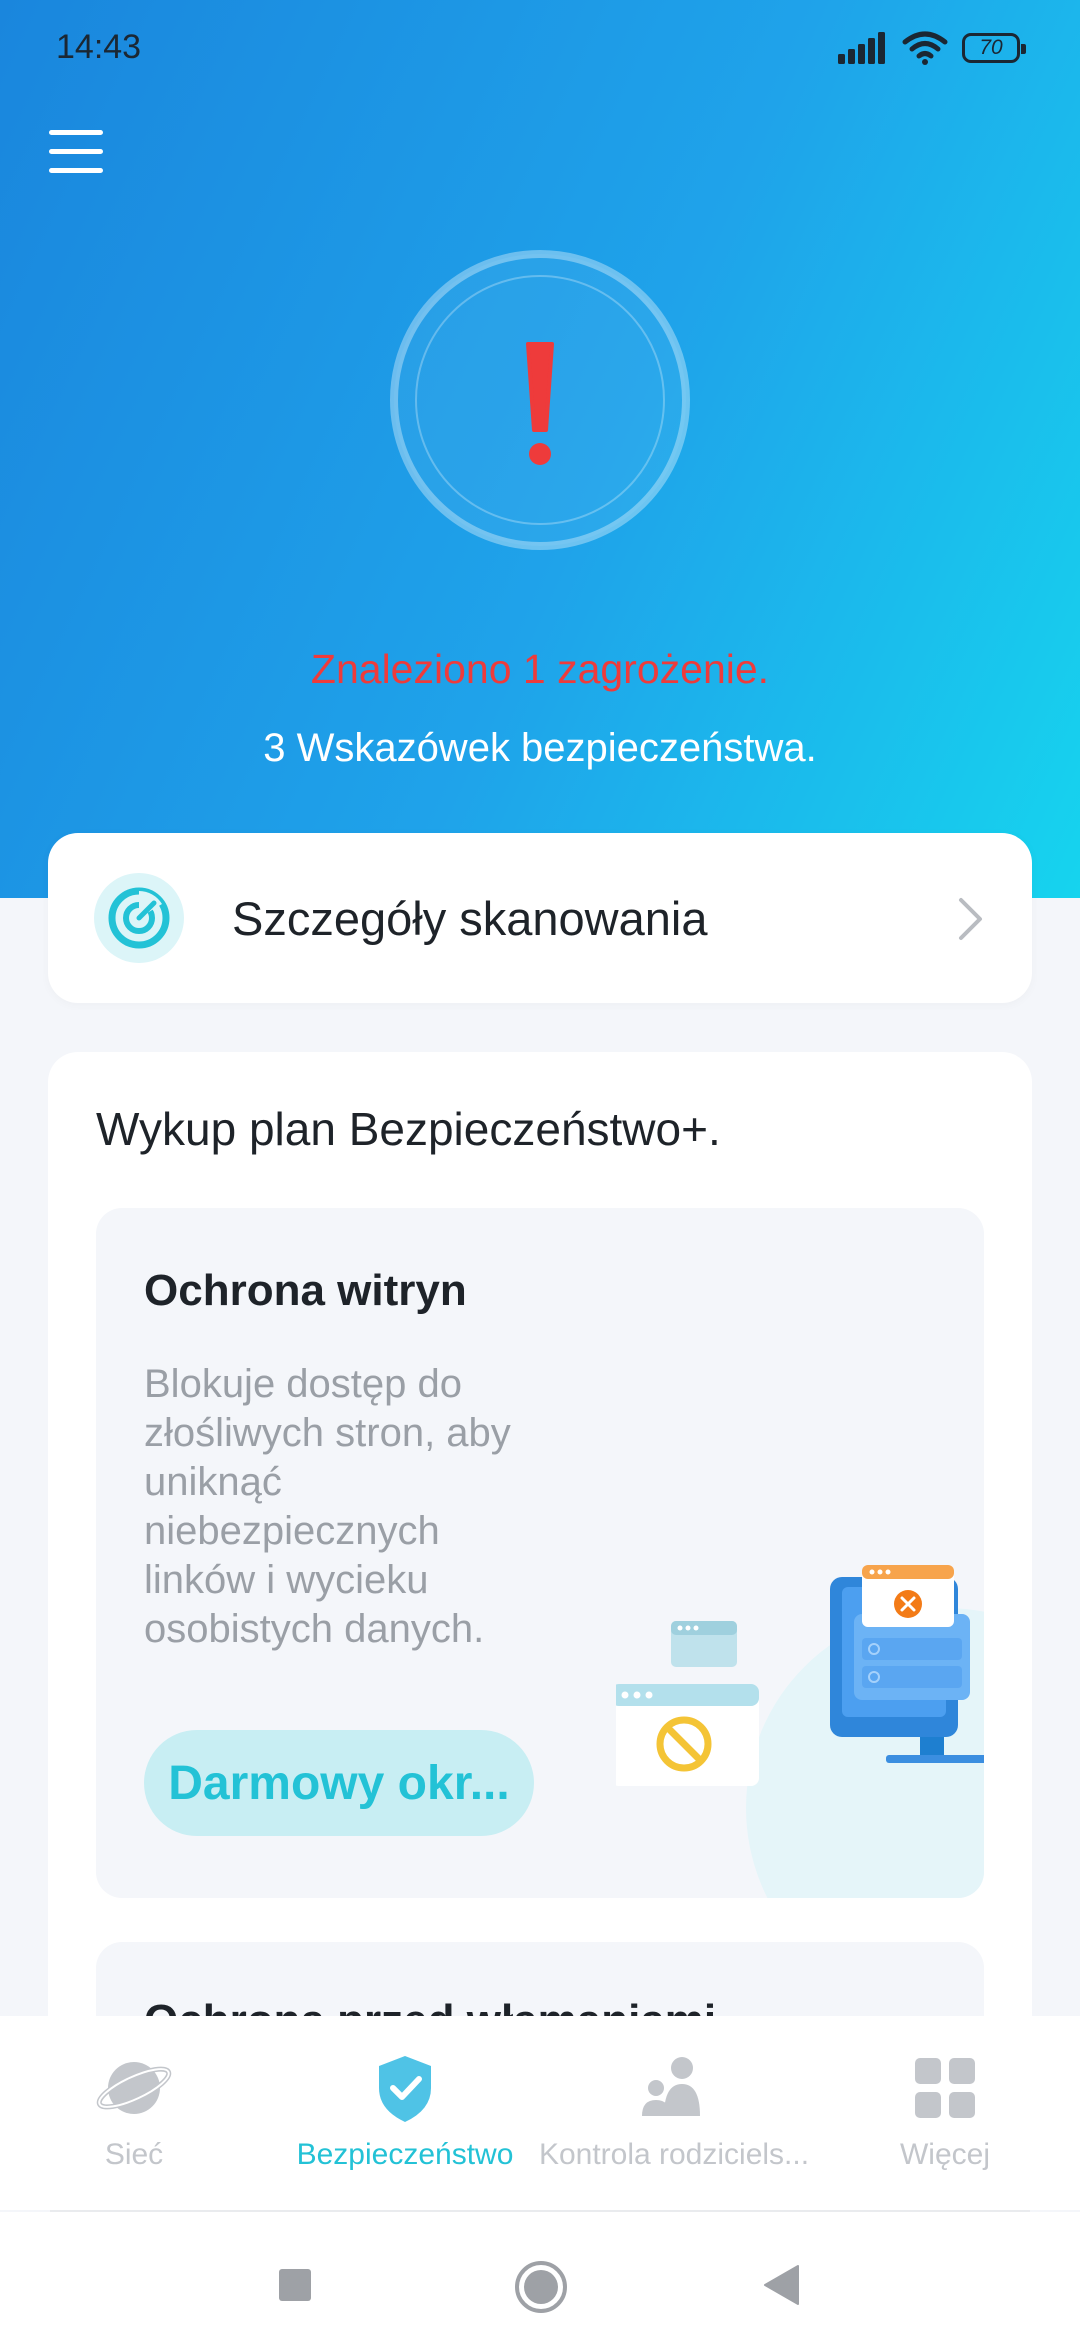 The height and width of the screenshot is (2340, 1080). What do you see at coordinates (945, 2088) in the screenshot?
I see `grid-icon` at bounding box center [945, 2088].